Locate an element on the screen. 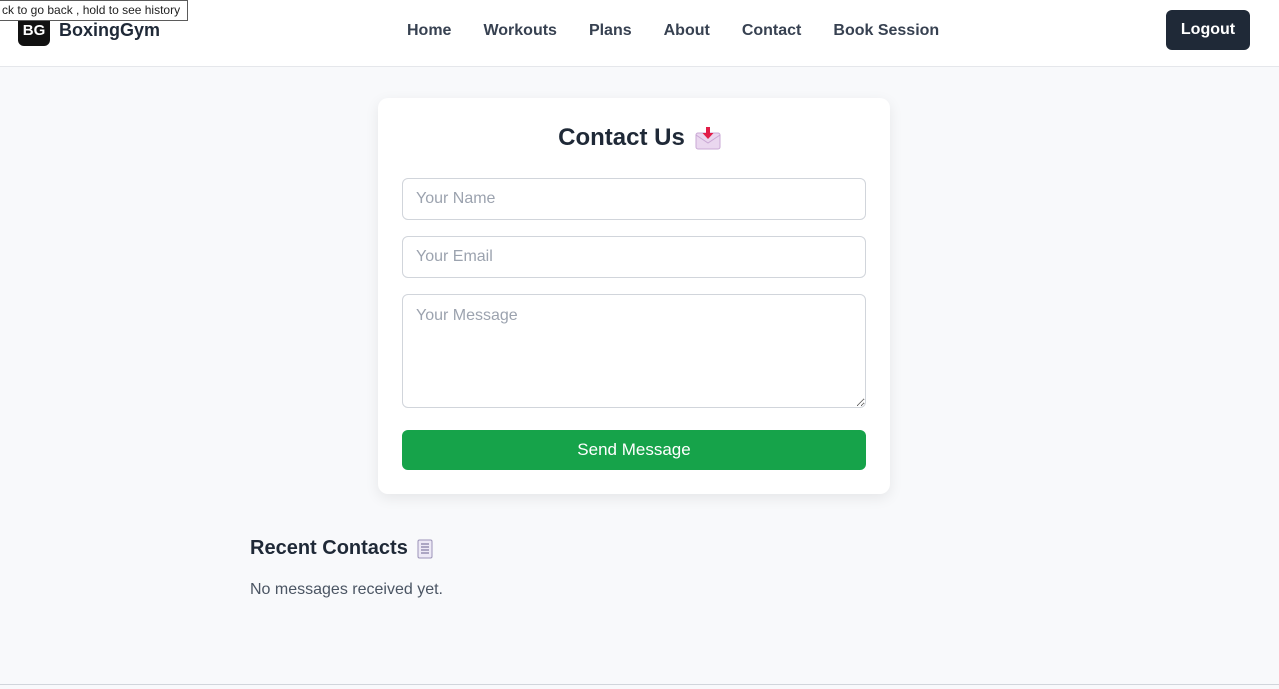  contact-title: Contact Us is located at coordinates (639, 138).